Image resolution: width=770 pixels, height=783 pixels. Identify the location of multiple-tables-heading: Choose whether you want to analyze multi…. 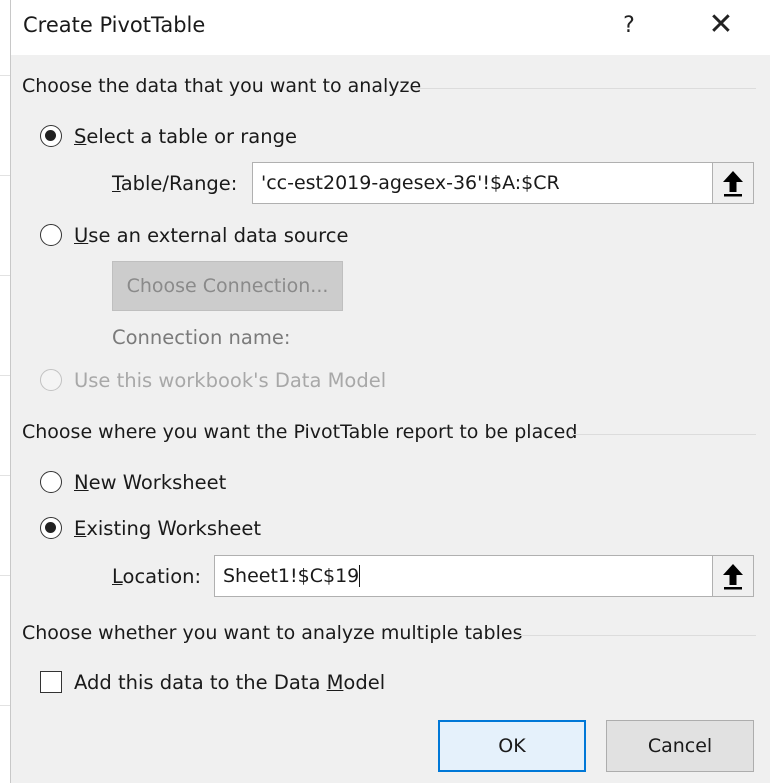
(272, 633).